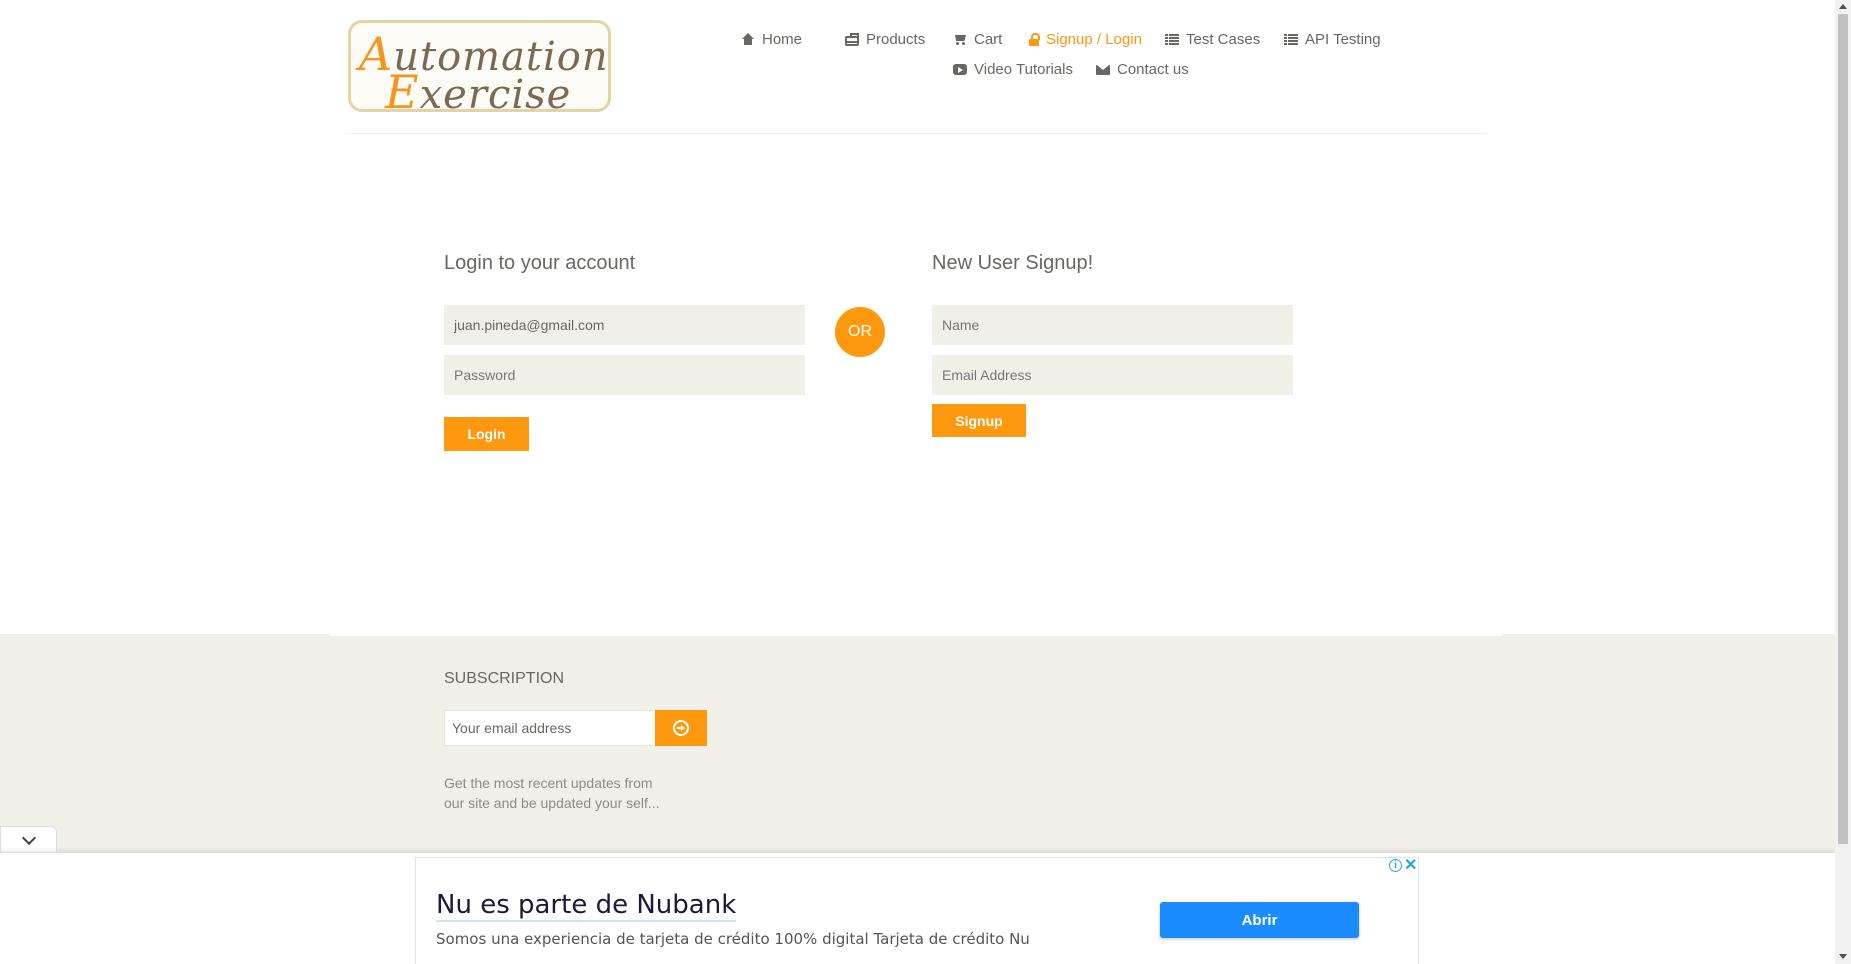 The height and width of the screenshot is (964, 1851). Describe the element at coordinates (1395, 865) in the screenshot. I see `info-icon: i` at that location.